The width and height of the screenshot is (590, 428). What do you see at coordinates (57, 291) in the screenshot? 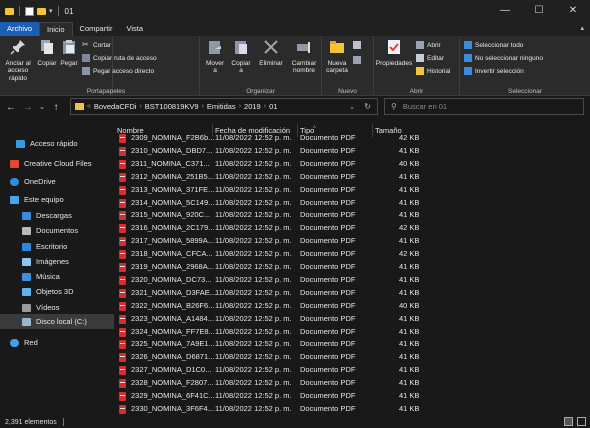
I see `nav-item-objects3d: Objetos 3D` at bounding box center [57, 291].